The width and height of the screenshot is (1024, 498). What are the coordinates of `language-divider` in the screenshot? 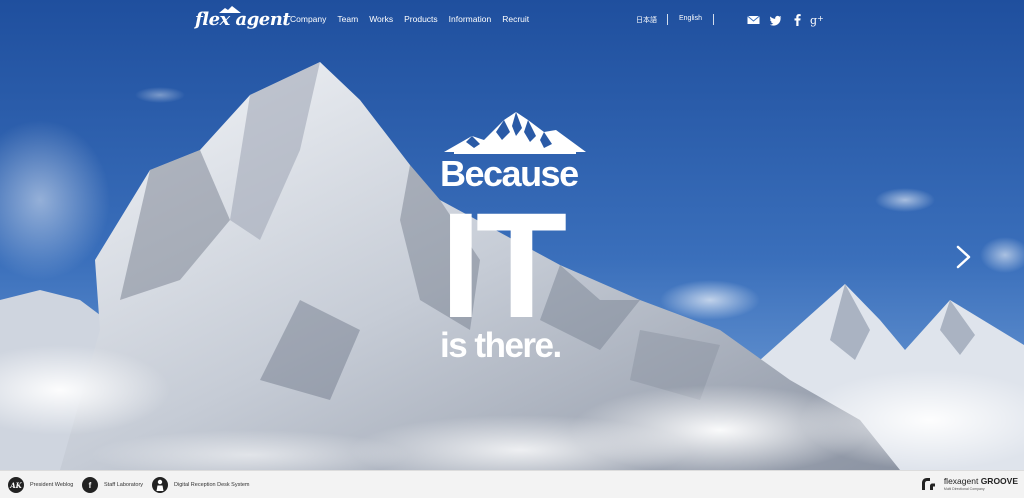 It's located at (667, 19).